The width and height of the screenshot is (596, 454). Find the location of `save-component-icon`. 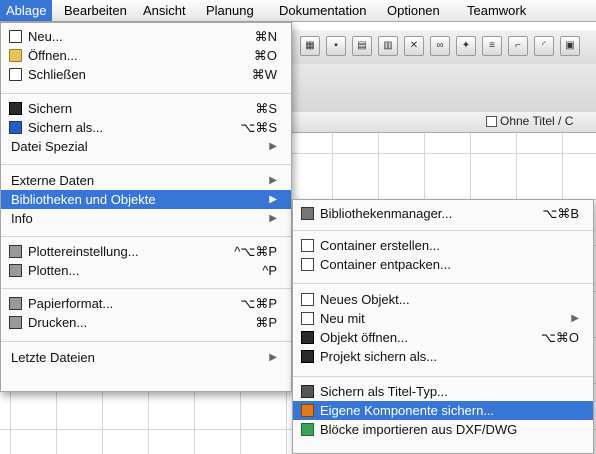

save-component-icon is located at coordinates (307, 410).